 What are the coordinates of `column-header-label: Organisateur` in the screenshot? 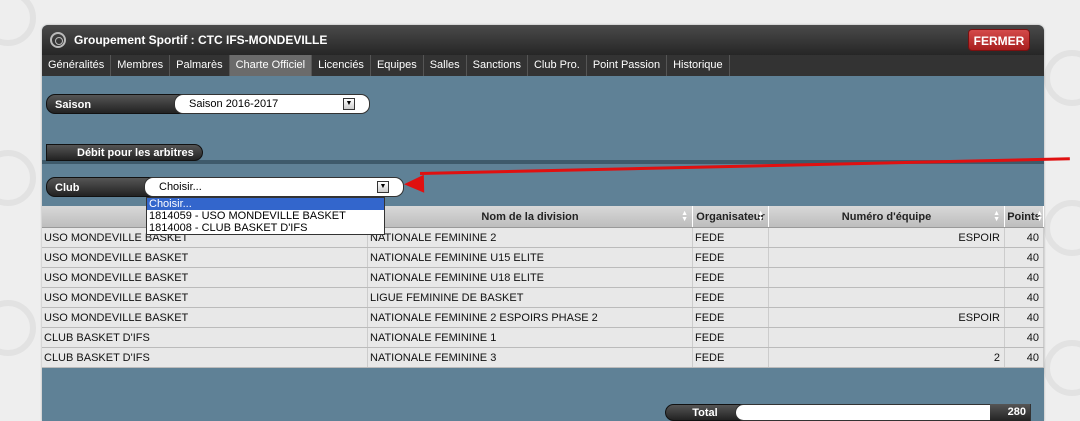 It's located at (730, 217).